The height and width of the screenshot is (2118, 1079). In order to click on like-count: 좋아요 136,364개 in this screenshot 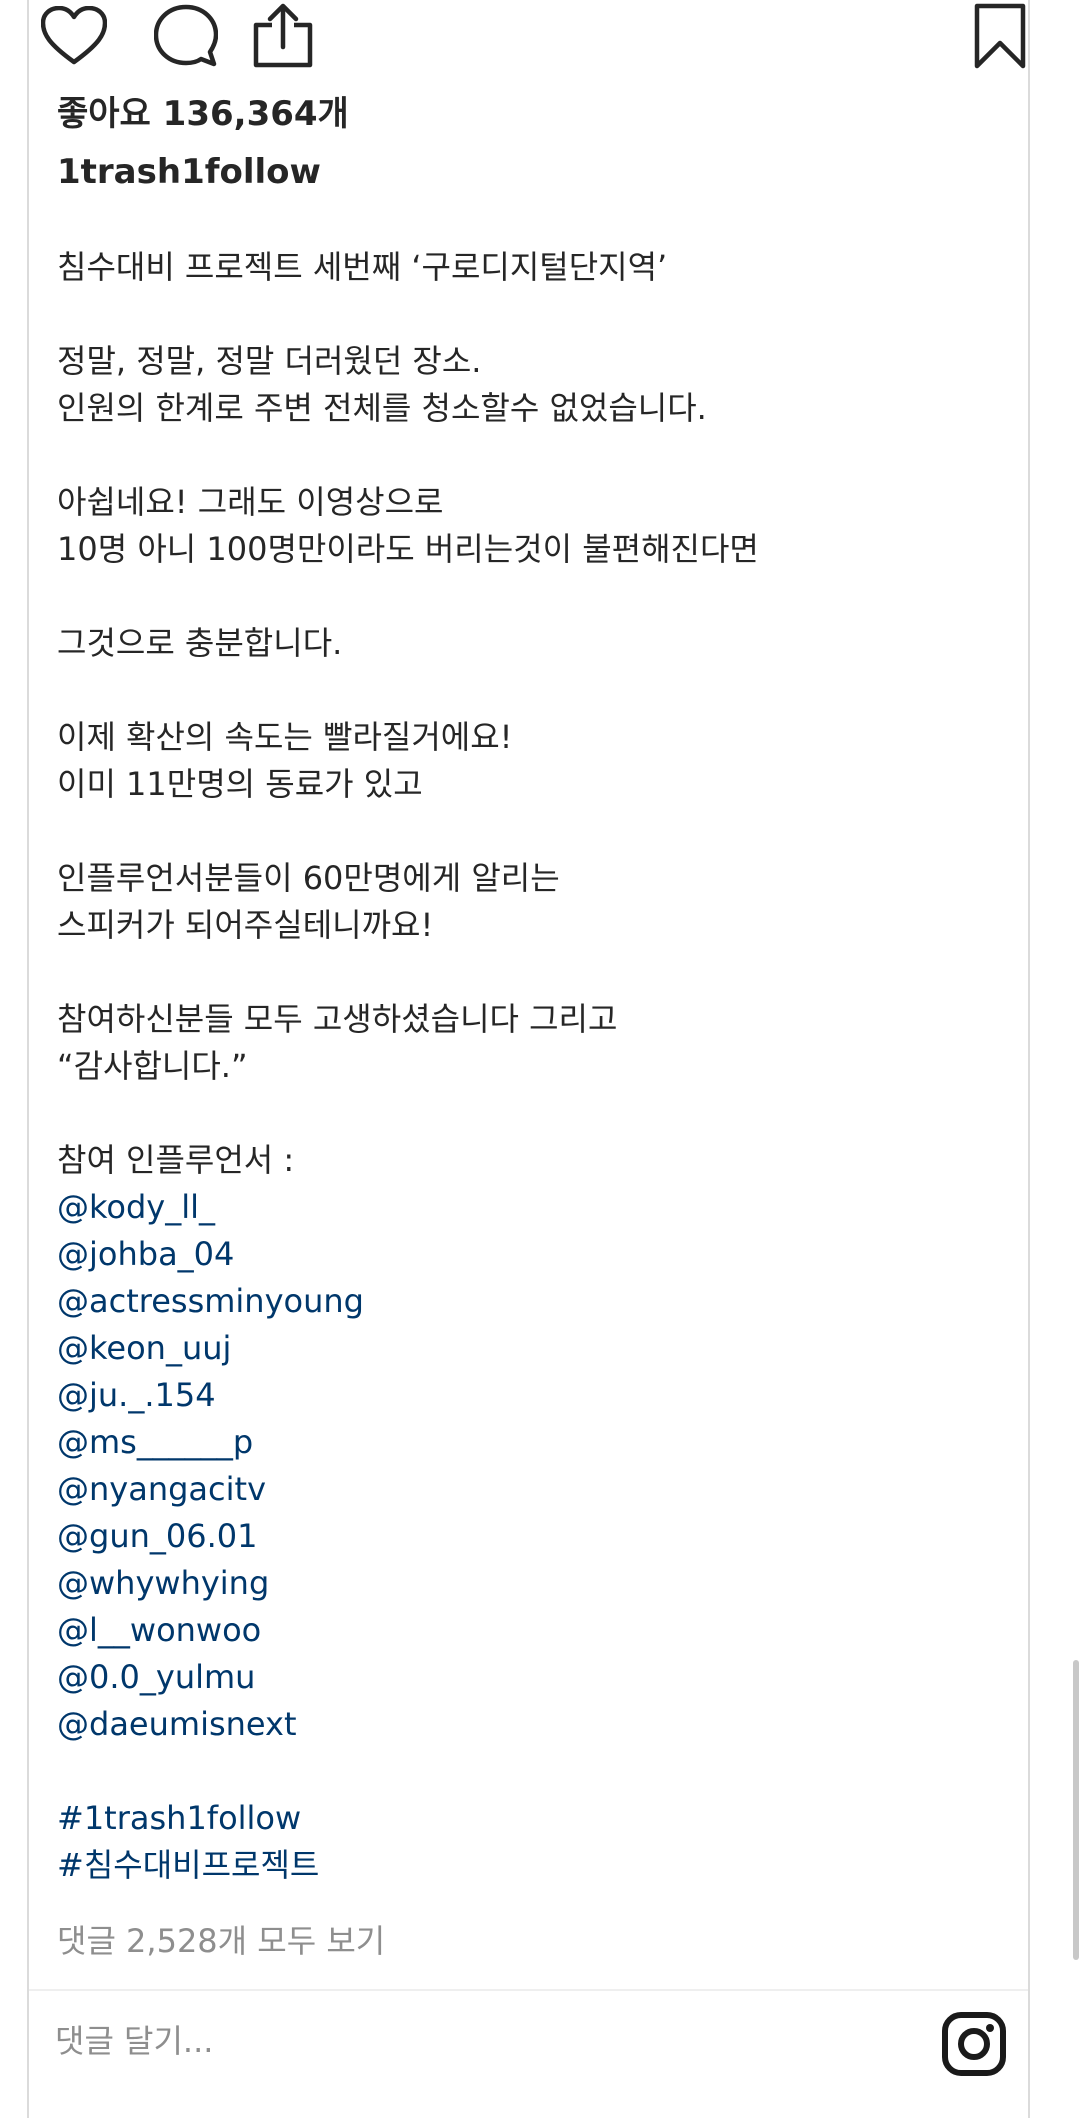, I will do `click(203, 110)`.